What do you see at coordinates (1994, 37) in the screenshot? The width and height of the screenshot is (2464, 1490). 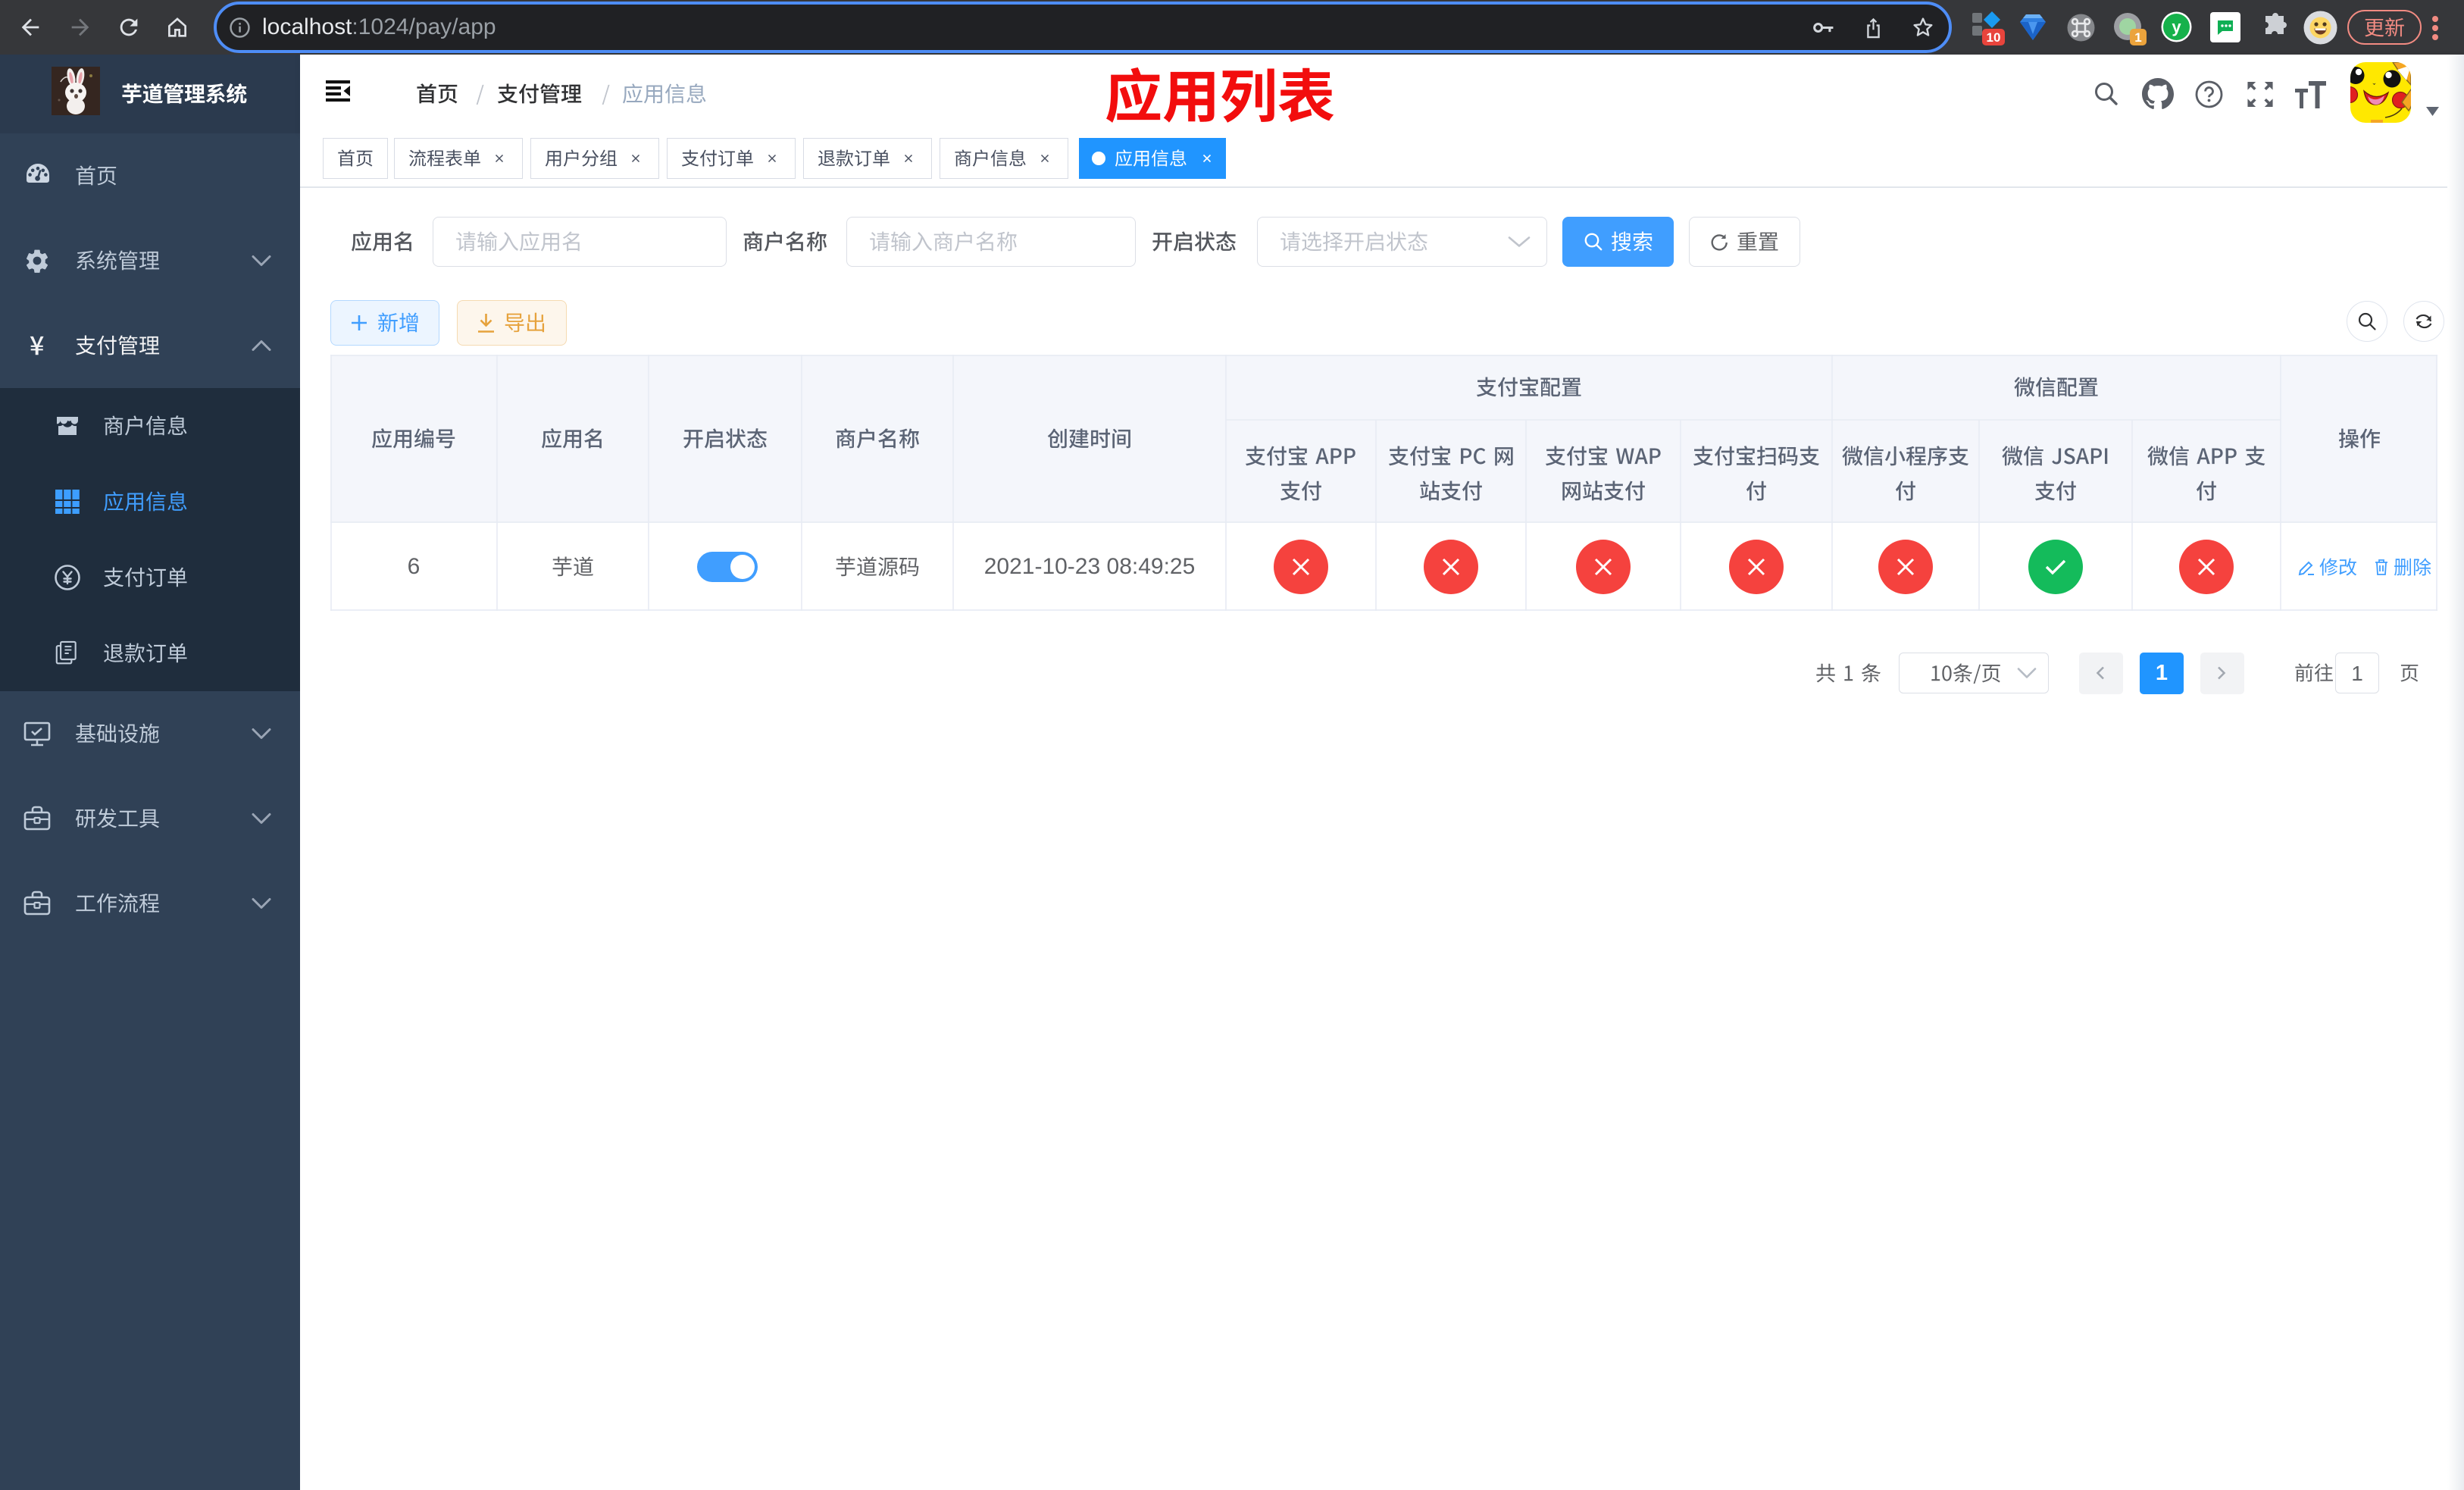 I see `svg-text: 10` at bounding box center [1994, 37].